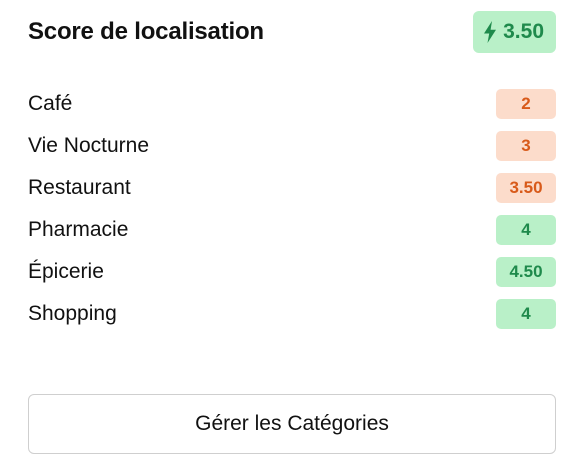 The width and height of the screenshot is (562, 472). I want to click on category-label: Restaurant, so click(79, 187).